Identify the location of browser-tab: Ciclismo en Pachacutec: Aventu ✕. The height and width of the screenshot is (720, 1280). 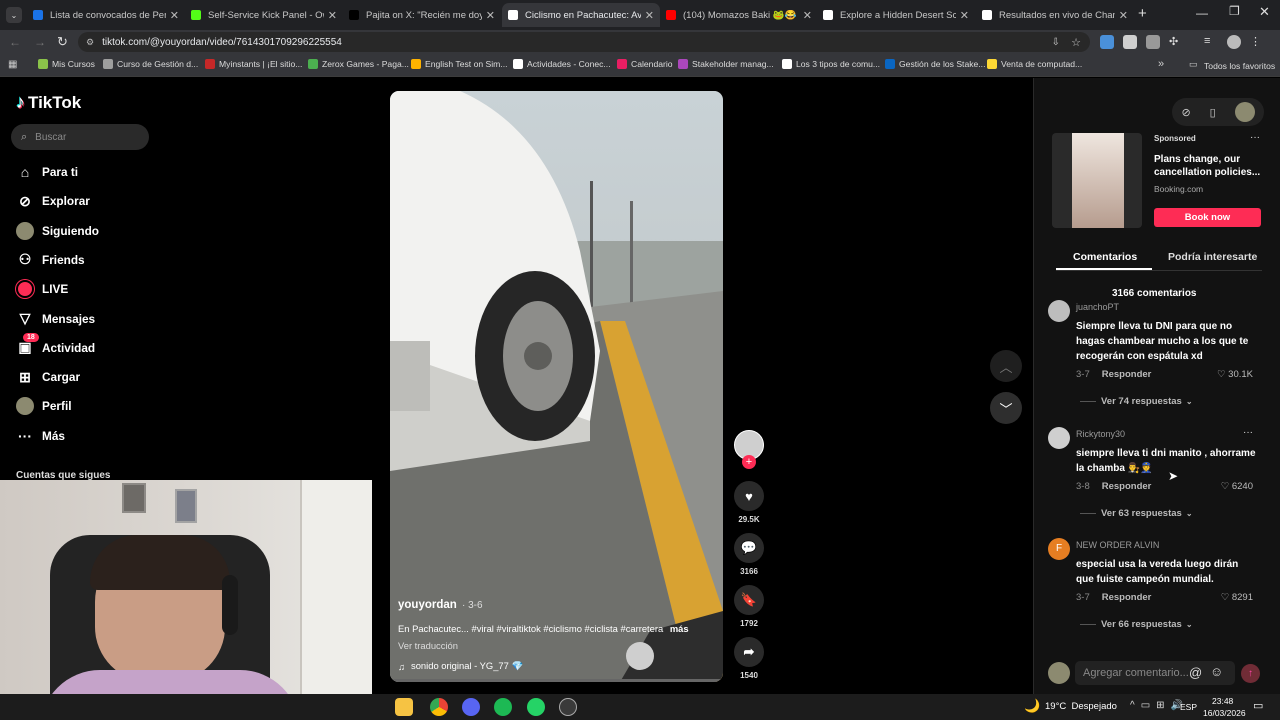
(581, 15).